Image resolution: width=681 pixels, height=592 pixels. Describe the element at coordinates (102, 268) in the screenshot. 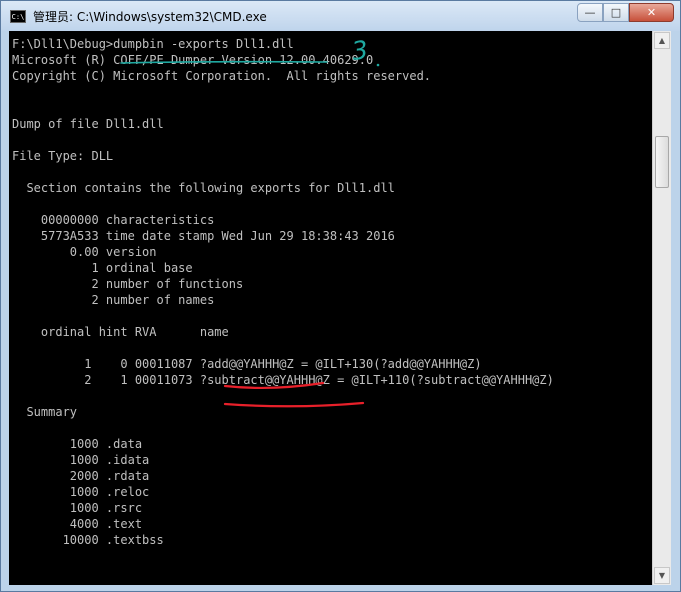

I see `console-line: 1 ordinal base` at that location.